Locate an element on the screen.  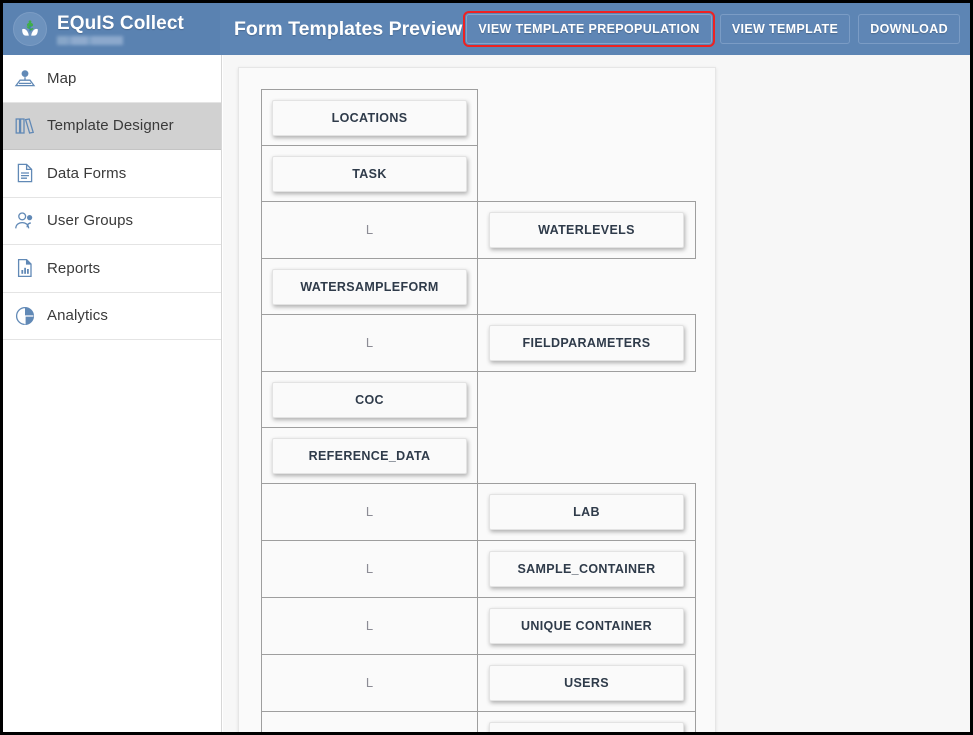
tree-node-button: HISTORICAL VALUES is located at coordinates (586, 727).